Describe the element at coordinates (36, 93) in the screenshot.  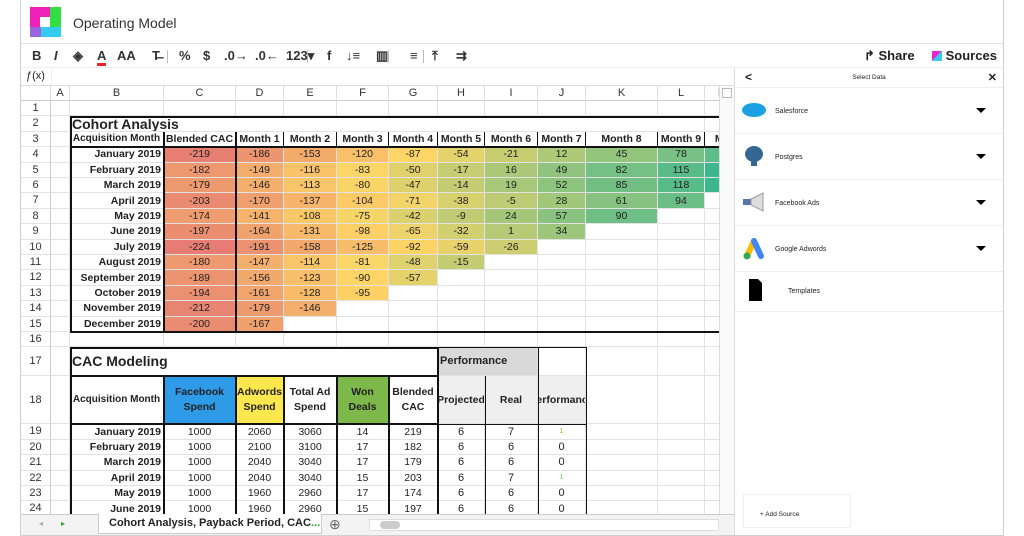
I see `select-all-corner` at that location.